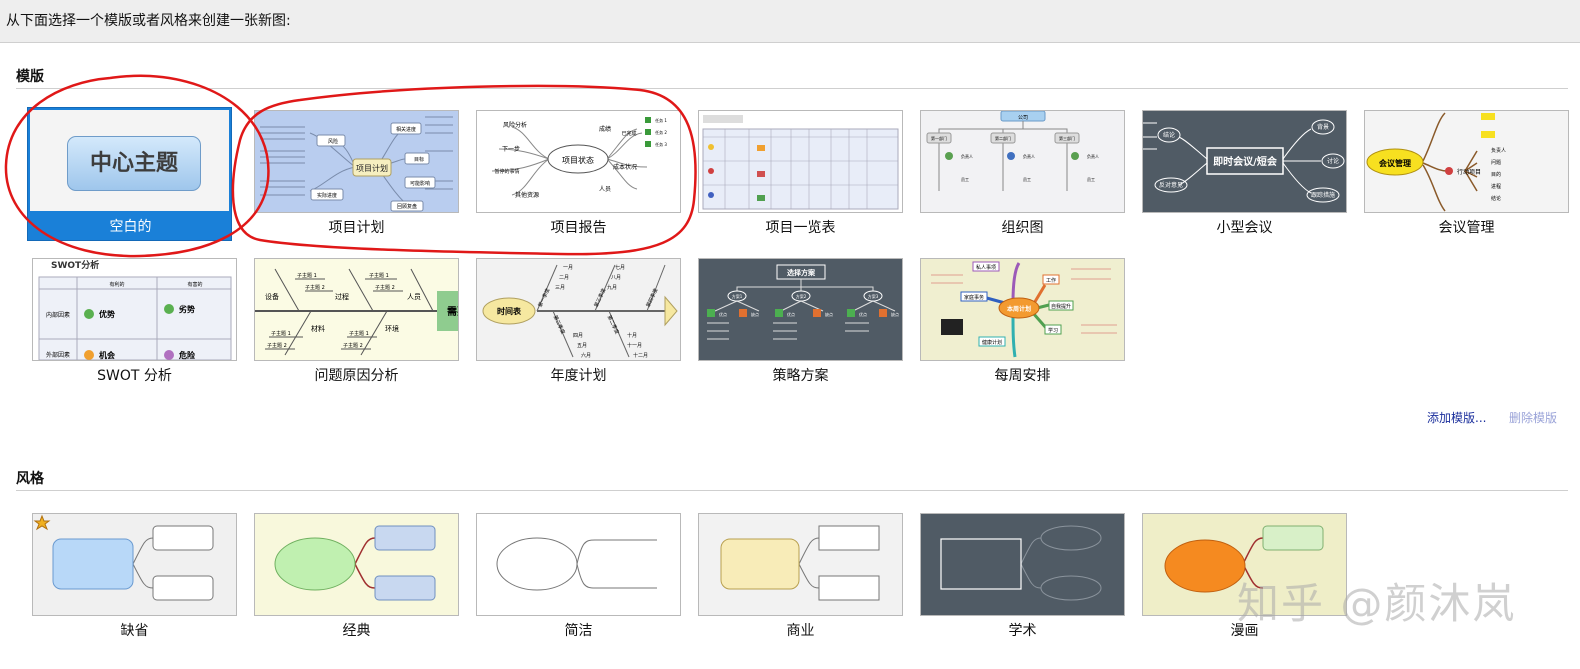  Describe the element at coordinates (506, 171) in the screenshot. I see `project-report-node-paused: 暂停的事情` at that location.